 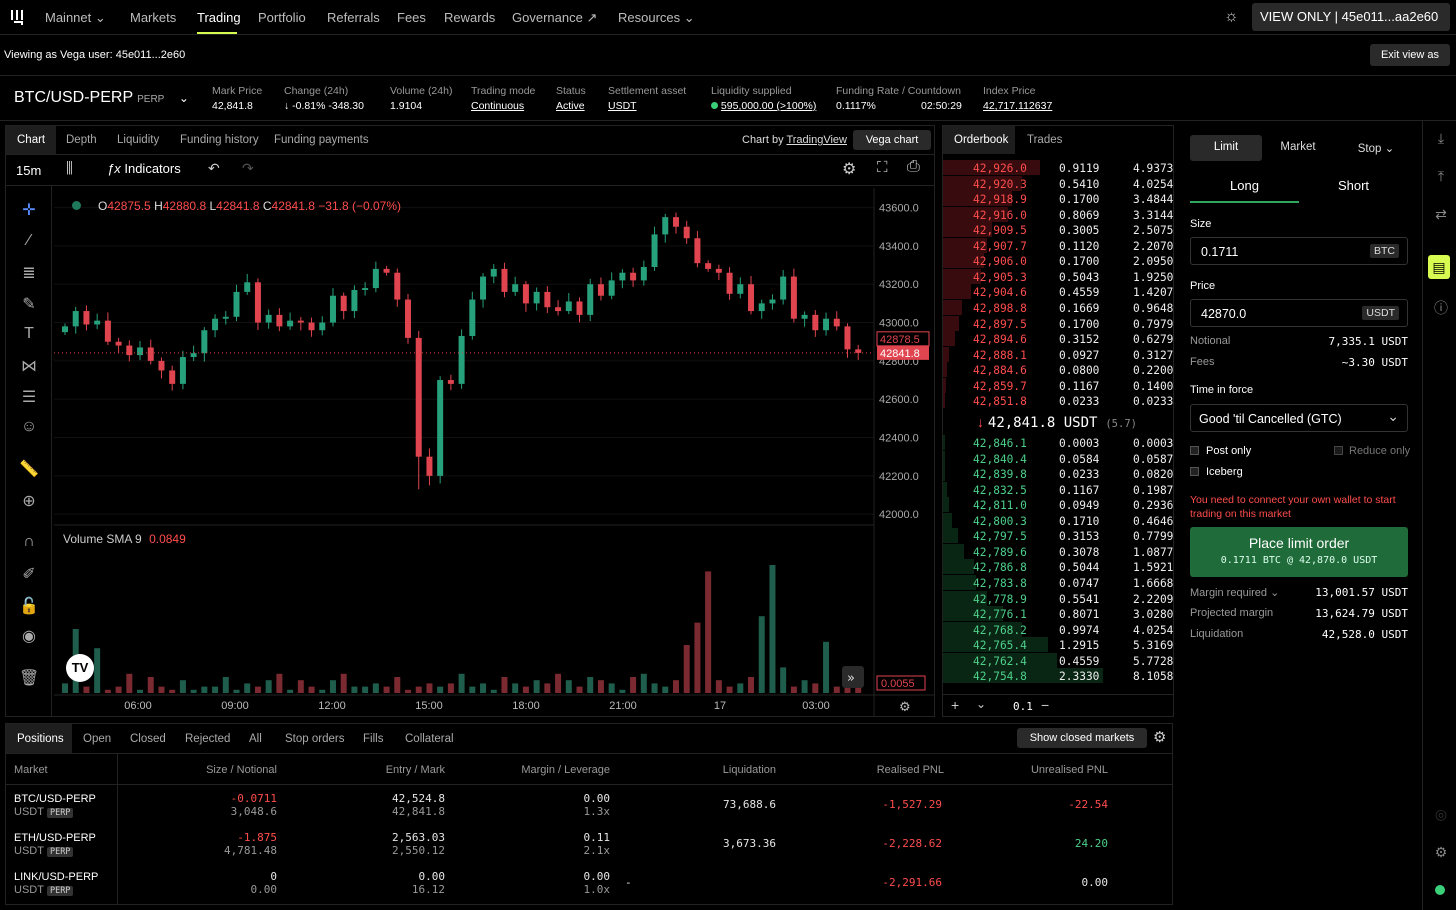 I want to click on tradingview-link: TradingView, so click(x=816, y=140).